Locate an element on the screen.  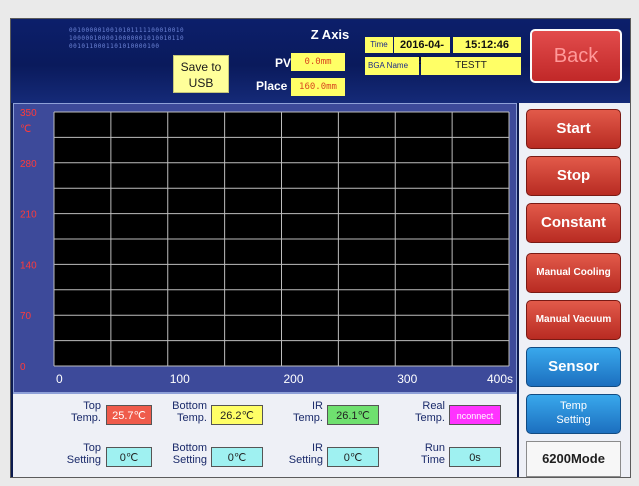
ir-setting-value: 0℃ is located at coordinates (353, 457).